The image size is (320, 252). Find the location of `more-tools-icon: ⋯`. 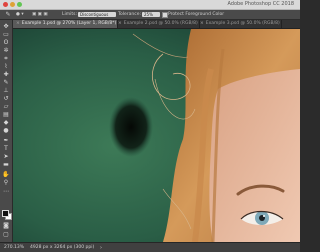

more-tools-icon: ⋯ is located at coordinates (6, 191).